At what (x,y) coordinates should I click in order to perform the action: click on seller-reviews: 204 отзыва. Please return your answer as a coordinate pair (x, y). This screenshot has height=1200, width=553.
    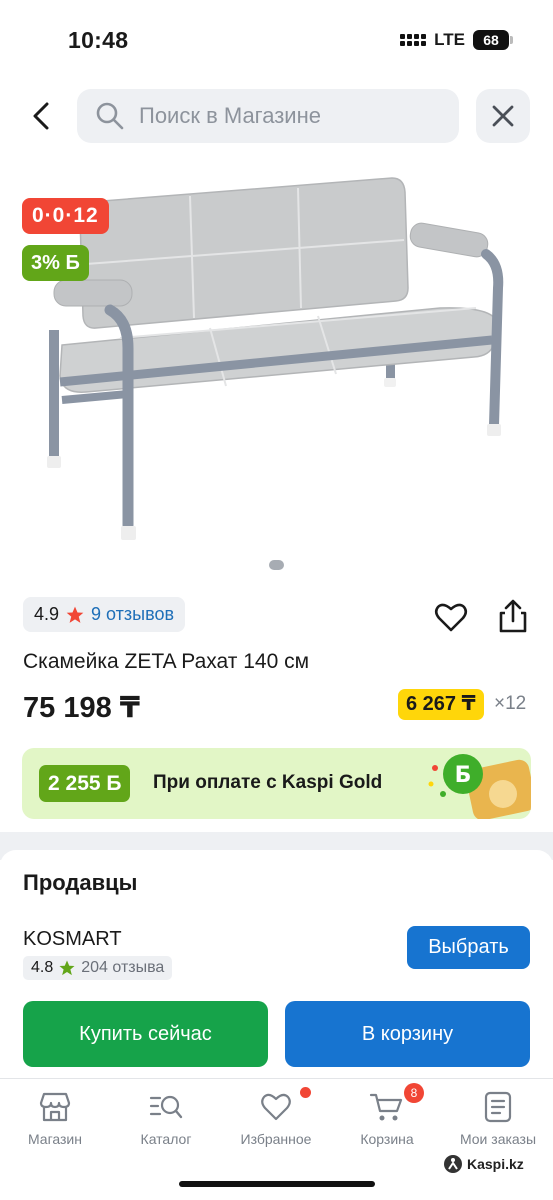
    Looking at the image, I should click on (123, 967).